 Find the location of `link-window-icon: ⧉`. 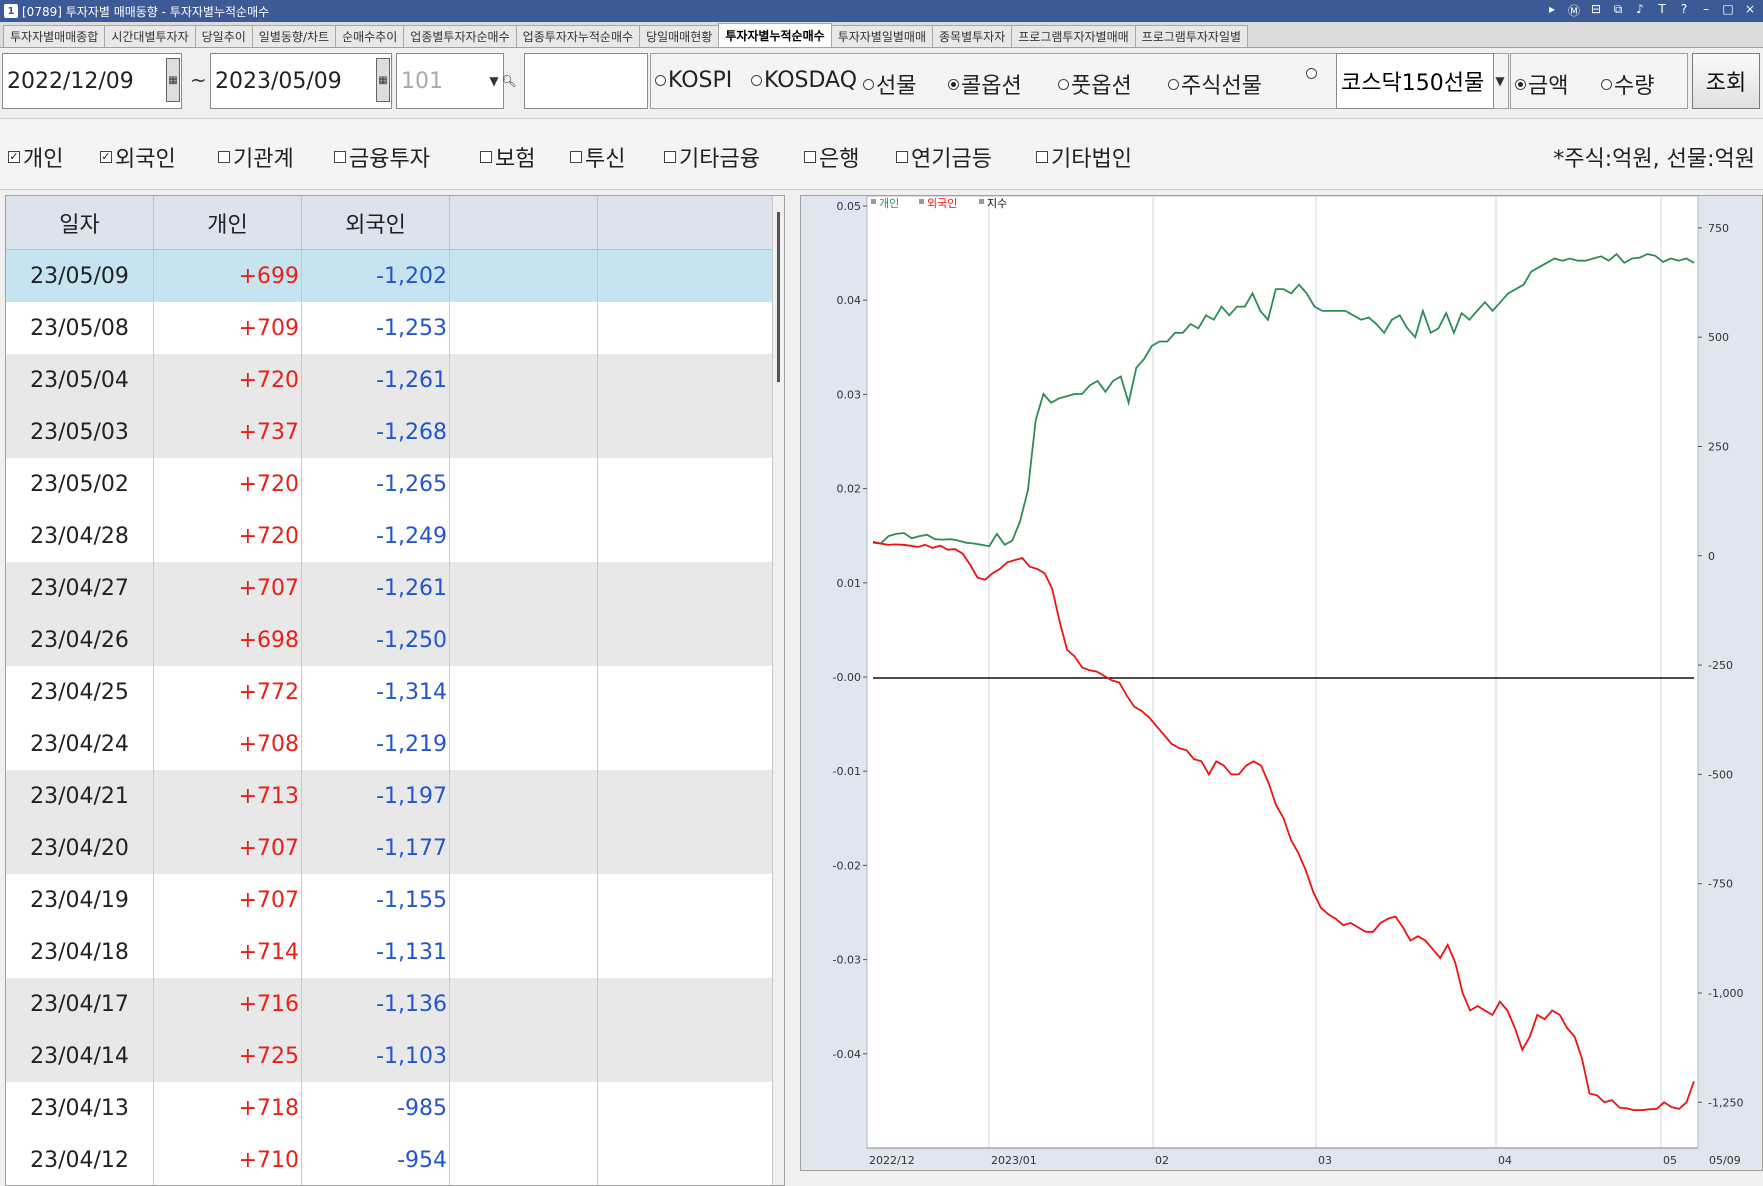

link-window-icon: ⧉ is located at coordinates (1618, 10).